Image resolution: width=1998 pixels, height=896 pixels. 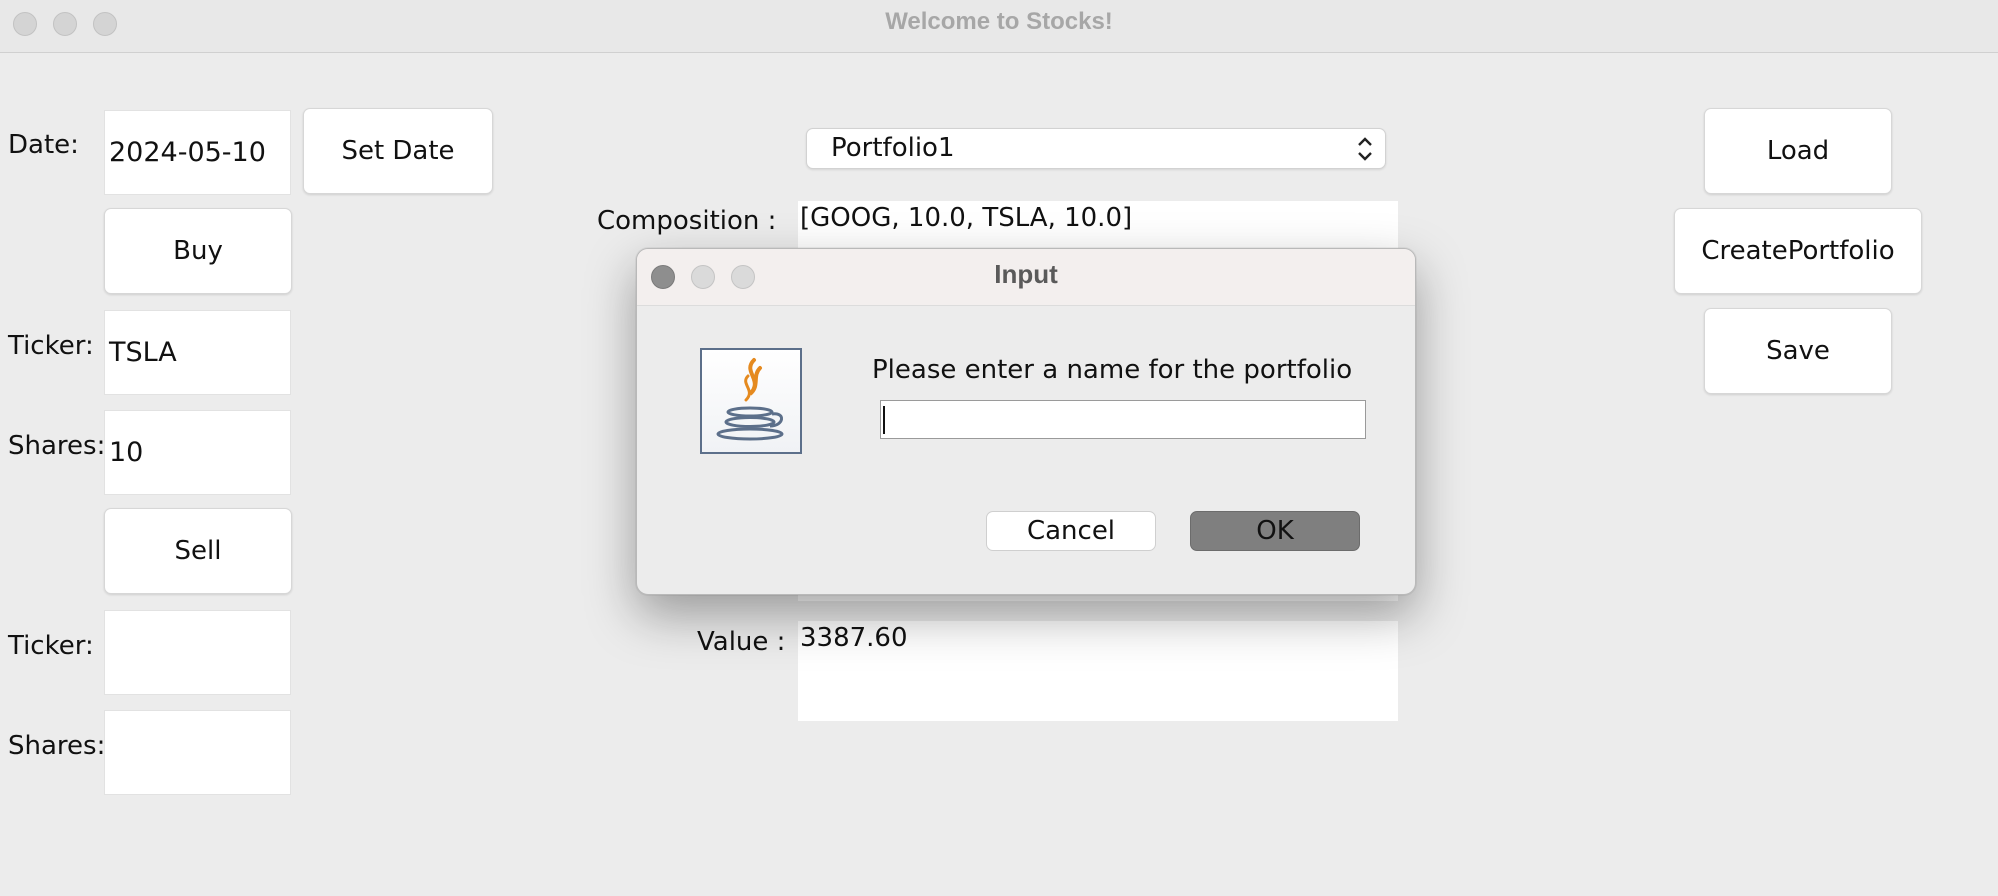 What do you see at coordinates (198, 551) in the screenshot?
I see `sell-button: Sell` at bounding box center [198, 551].